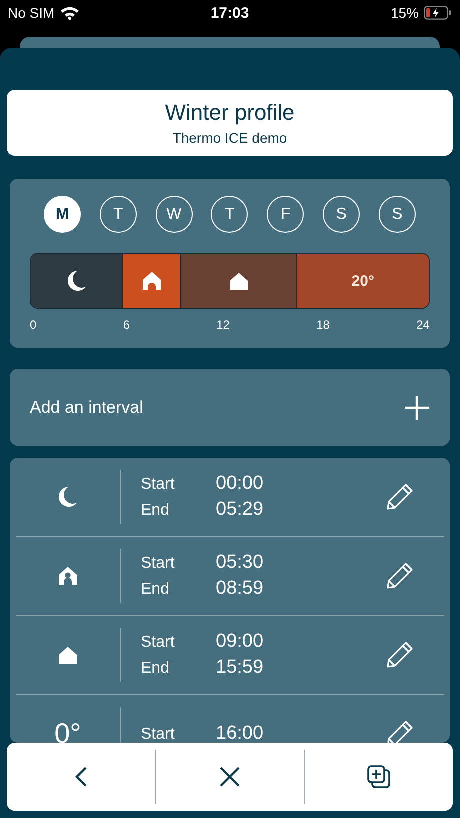  I want to click on hour-tick-label: 6, so click(126, 325).